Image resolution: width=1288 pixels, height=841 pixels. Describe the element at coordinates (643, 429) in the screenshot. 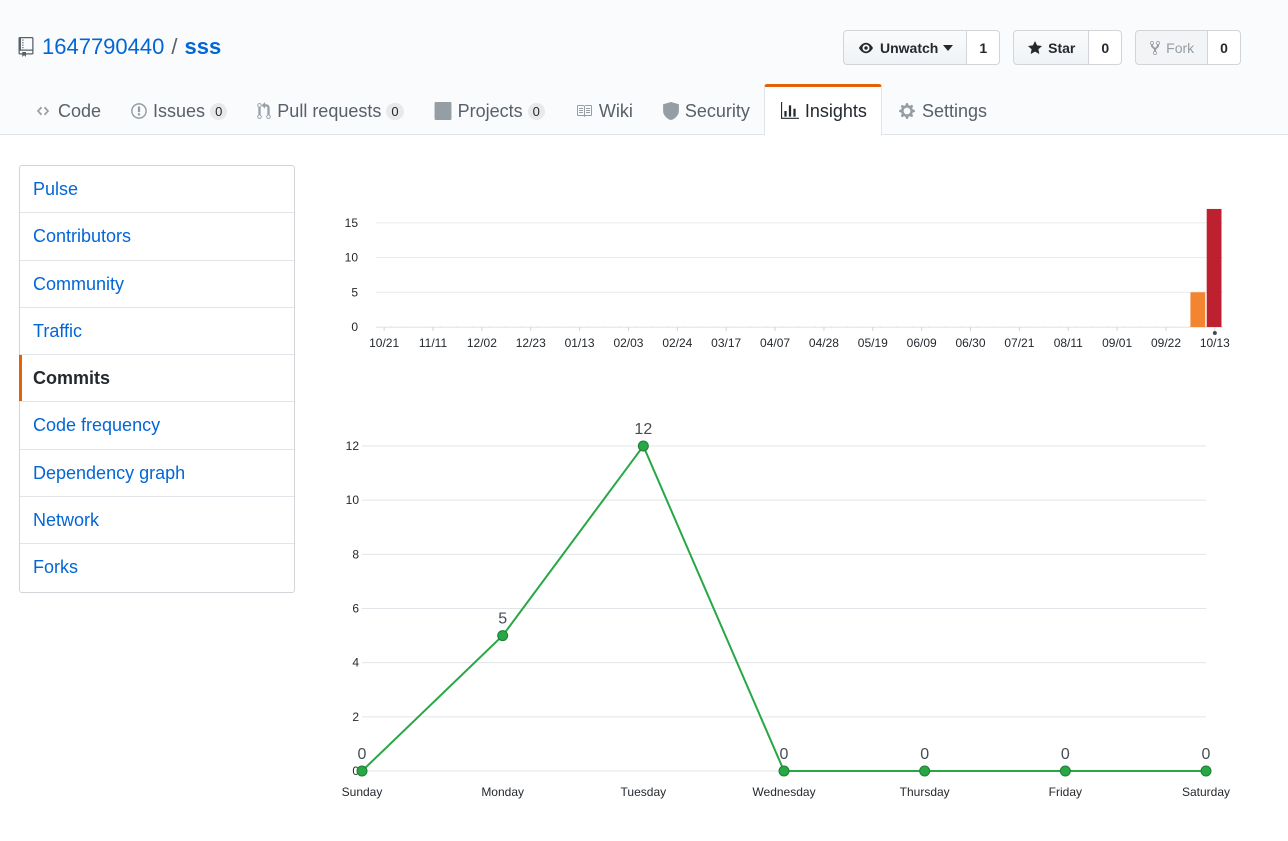

I see `data-label: 12` at that location.